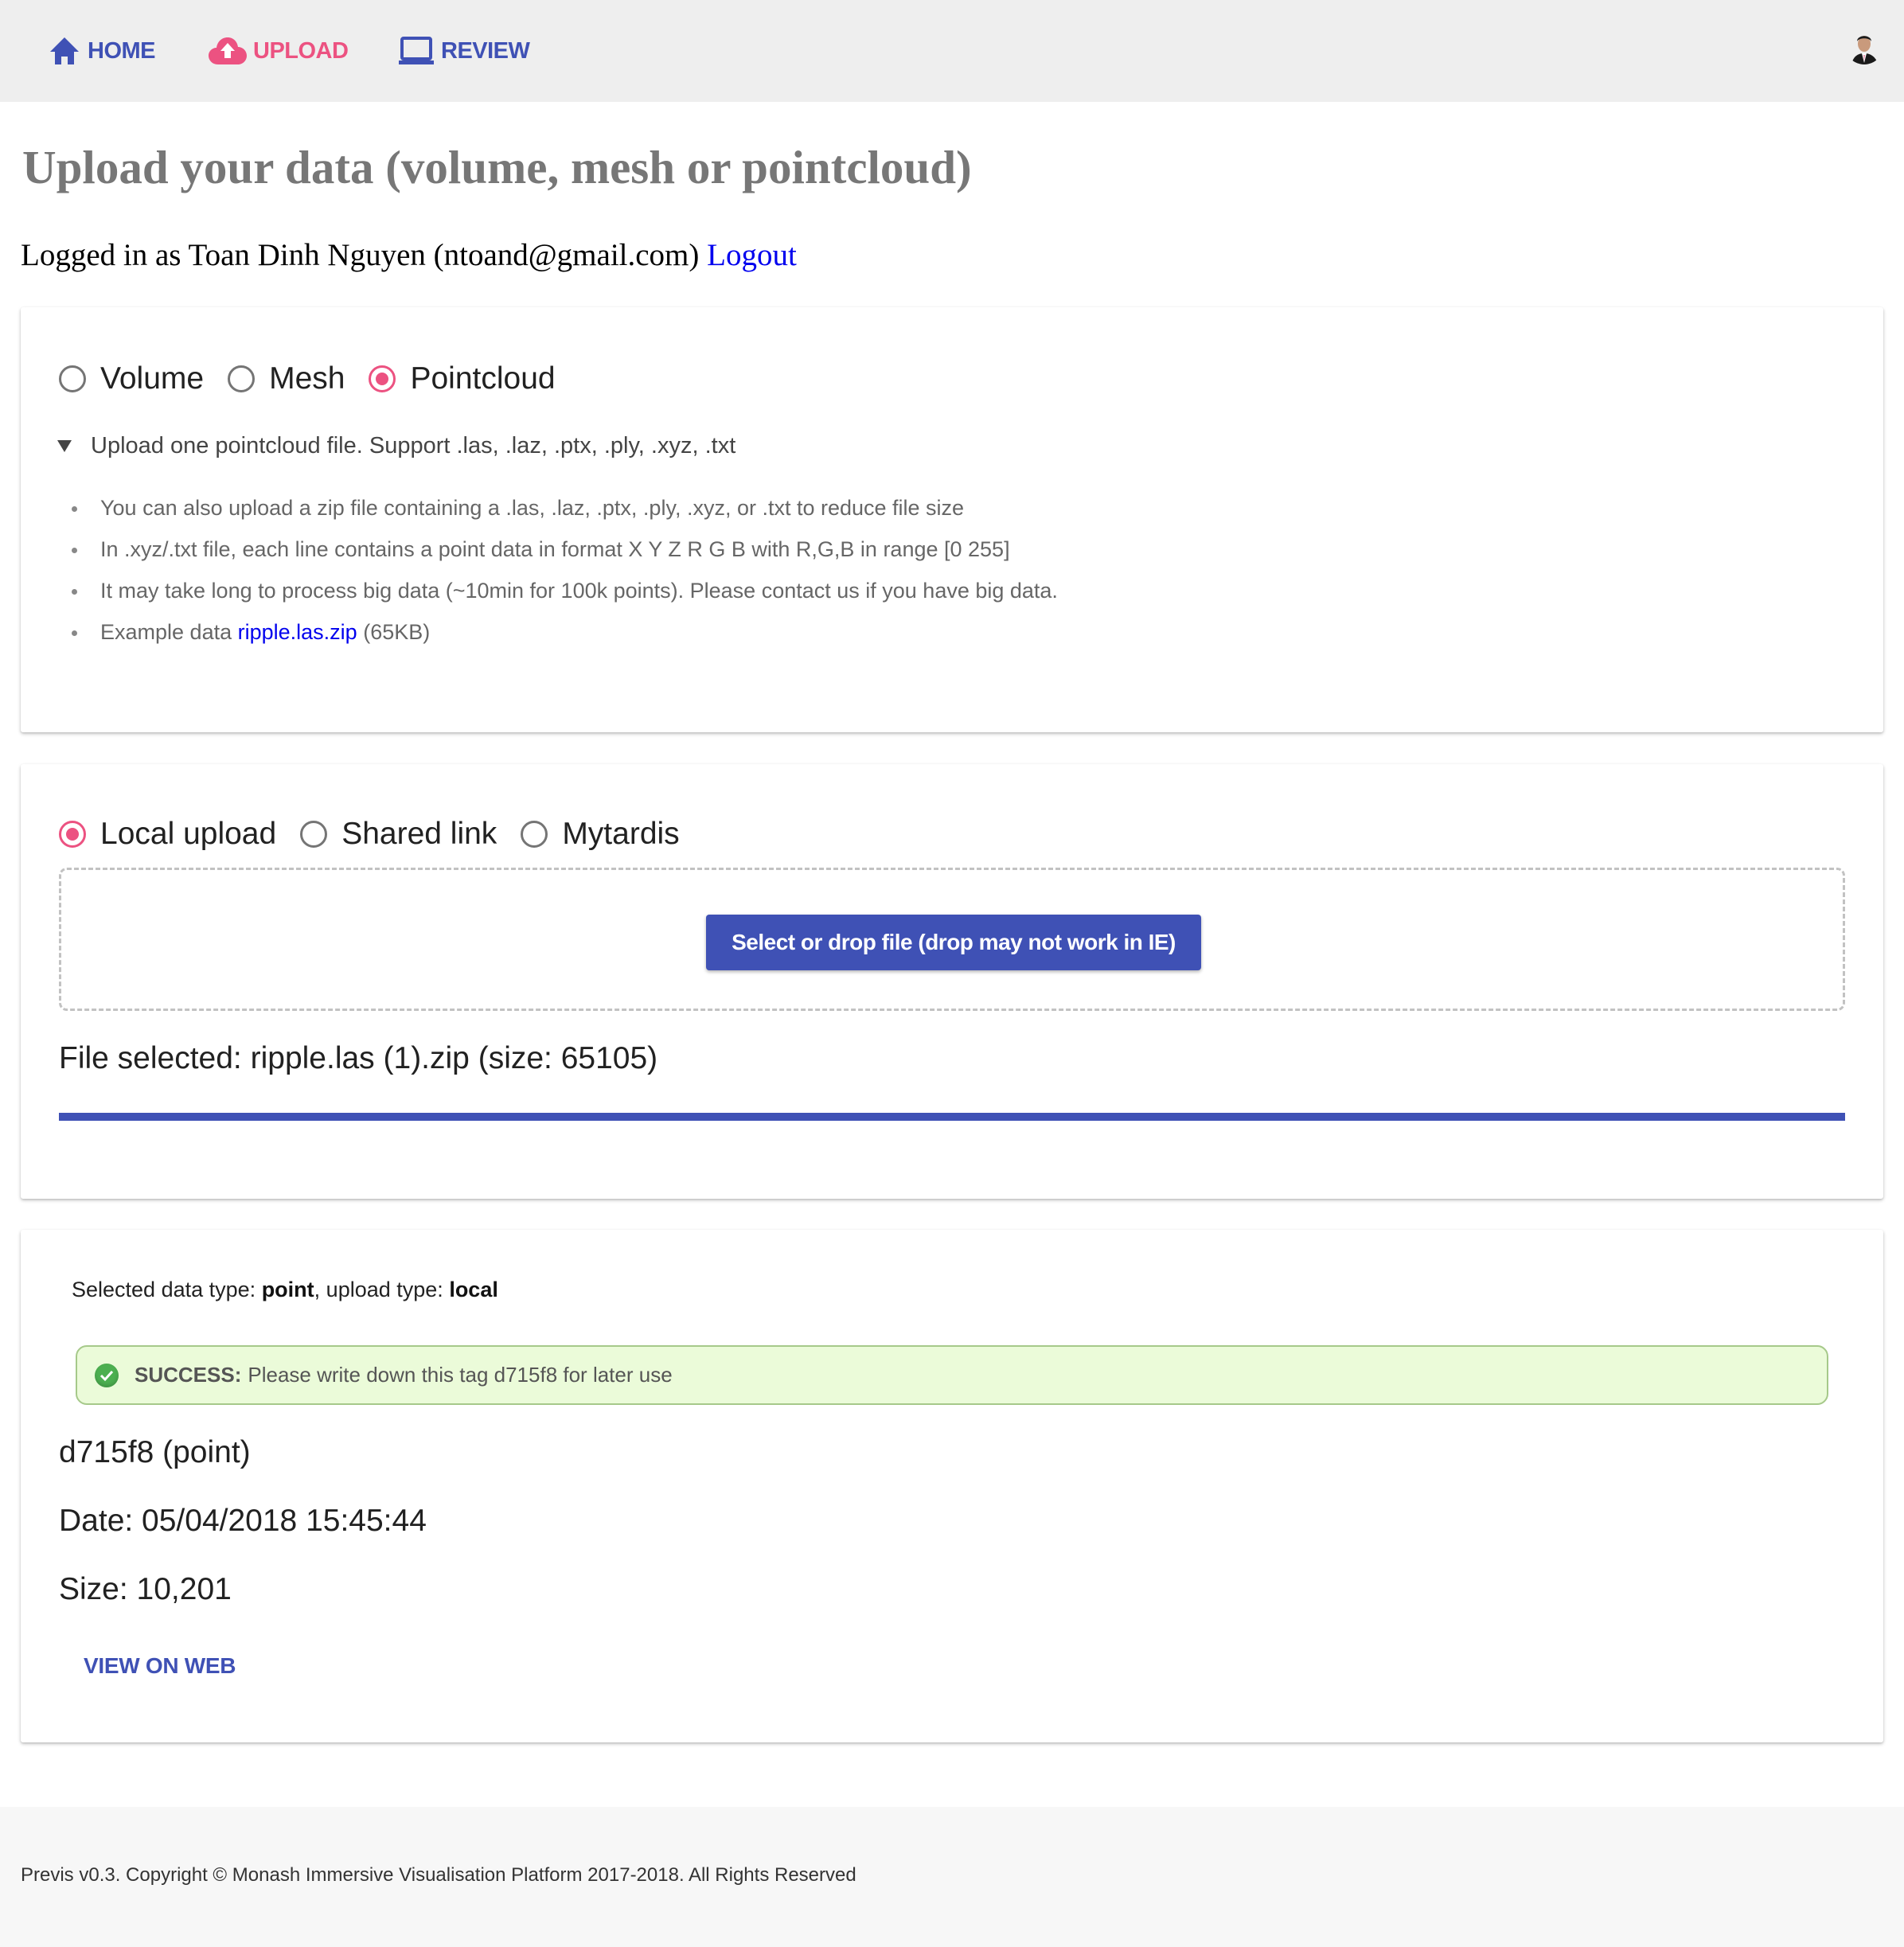  Describe the element at coordinates (160, 1666) in the screenshot. I see `view-on-web-button: VIEW ON WEB` at that location.